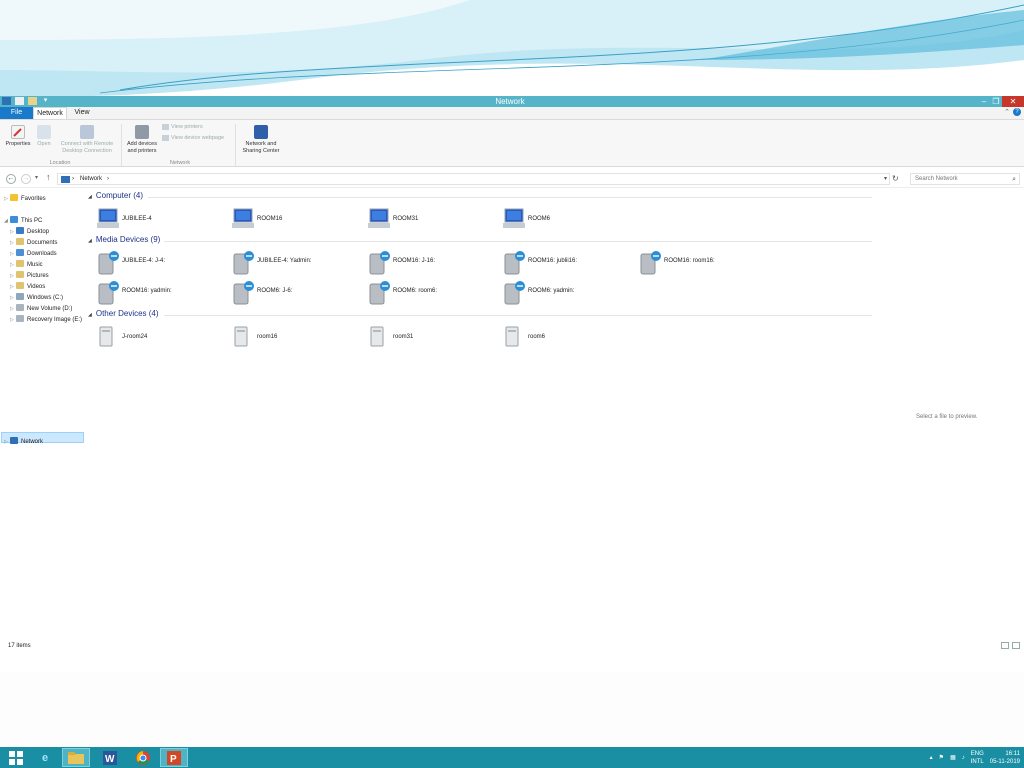 The image size is (1024, 768). What do you see at coordinates (965, 179) in the screenshot?
I see `search-input: Search Network ⌕` at bounding box center [965, 179].